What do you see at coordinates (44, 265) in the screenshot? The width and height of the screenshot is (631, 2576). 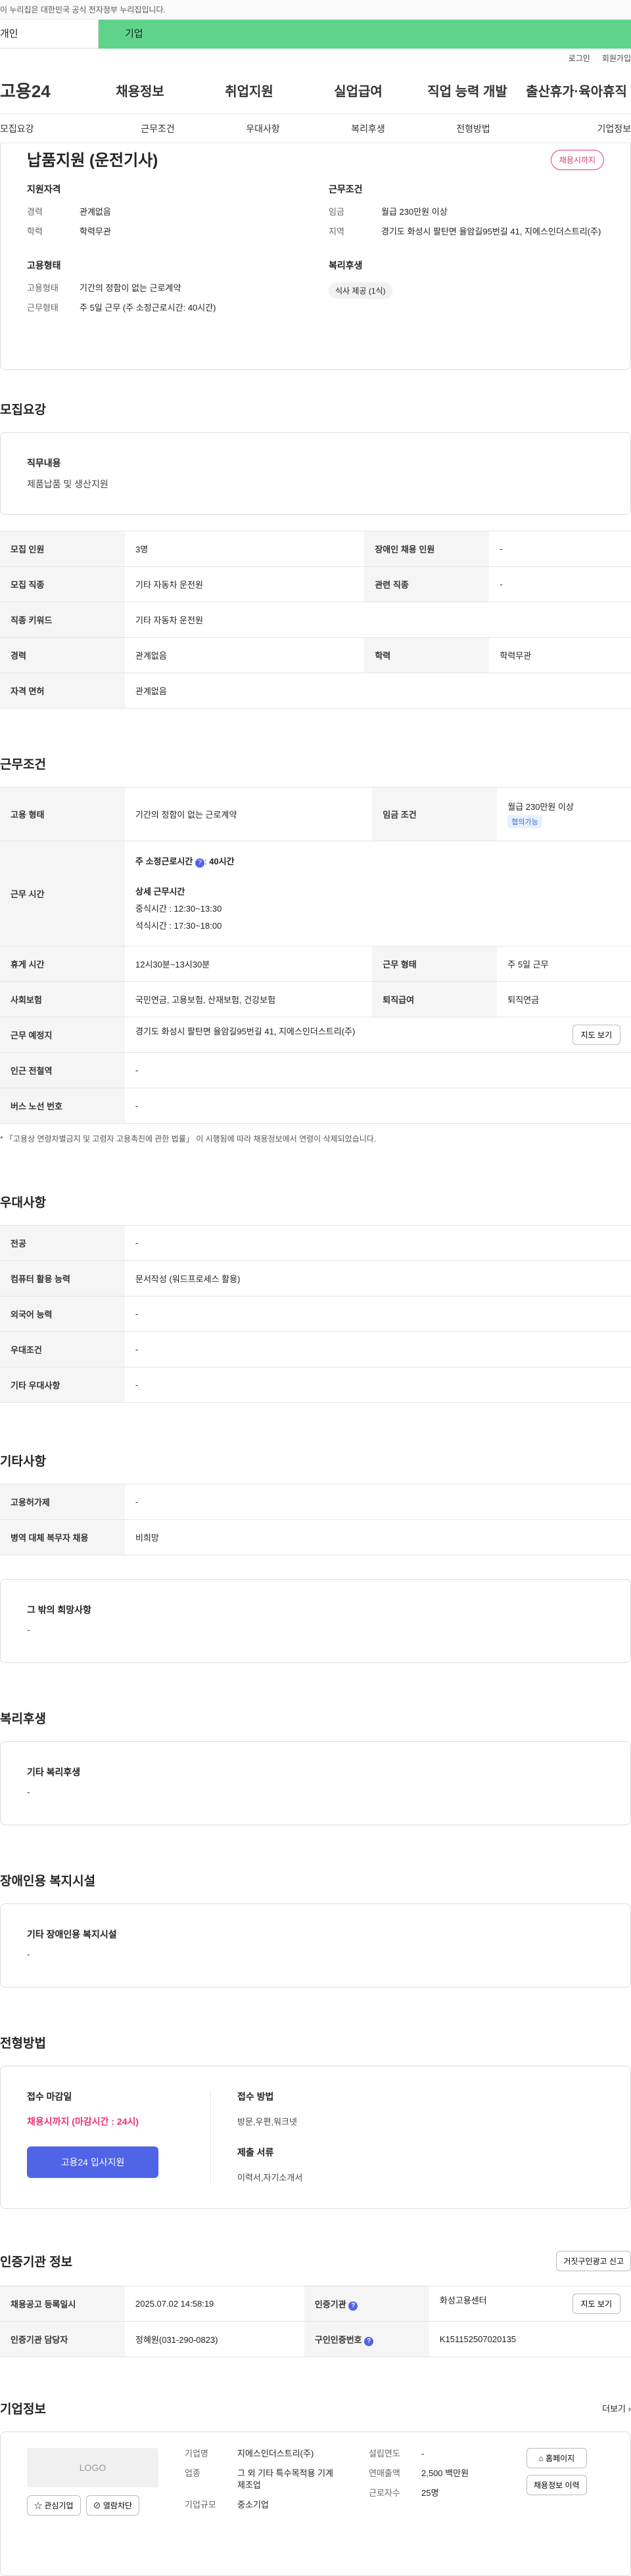 I see `emp-title: 고용형태` at bounding box center [44, 265].